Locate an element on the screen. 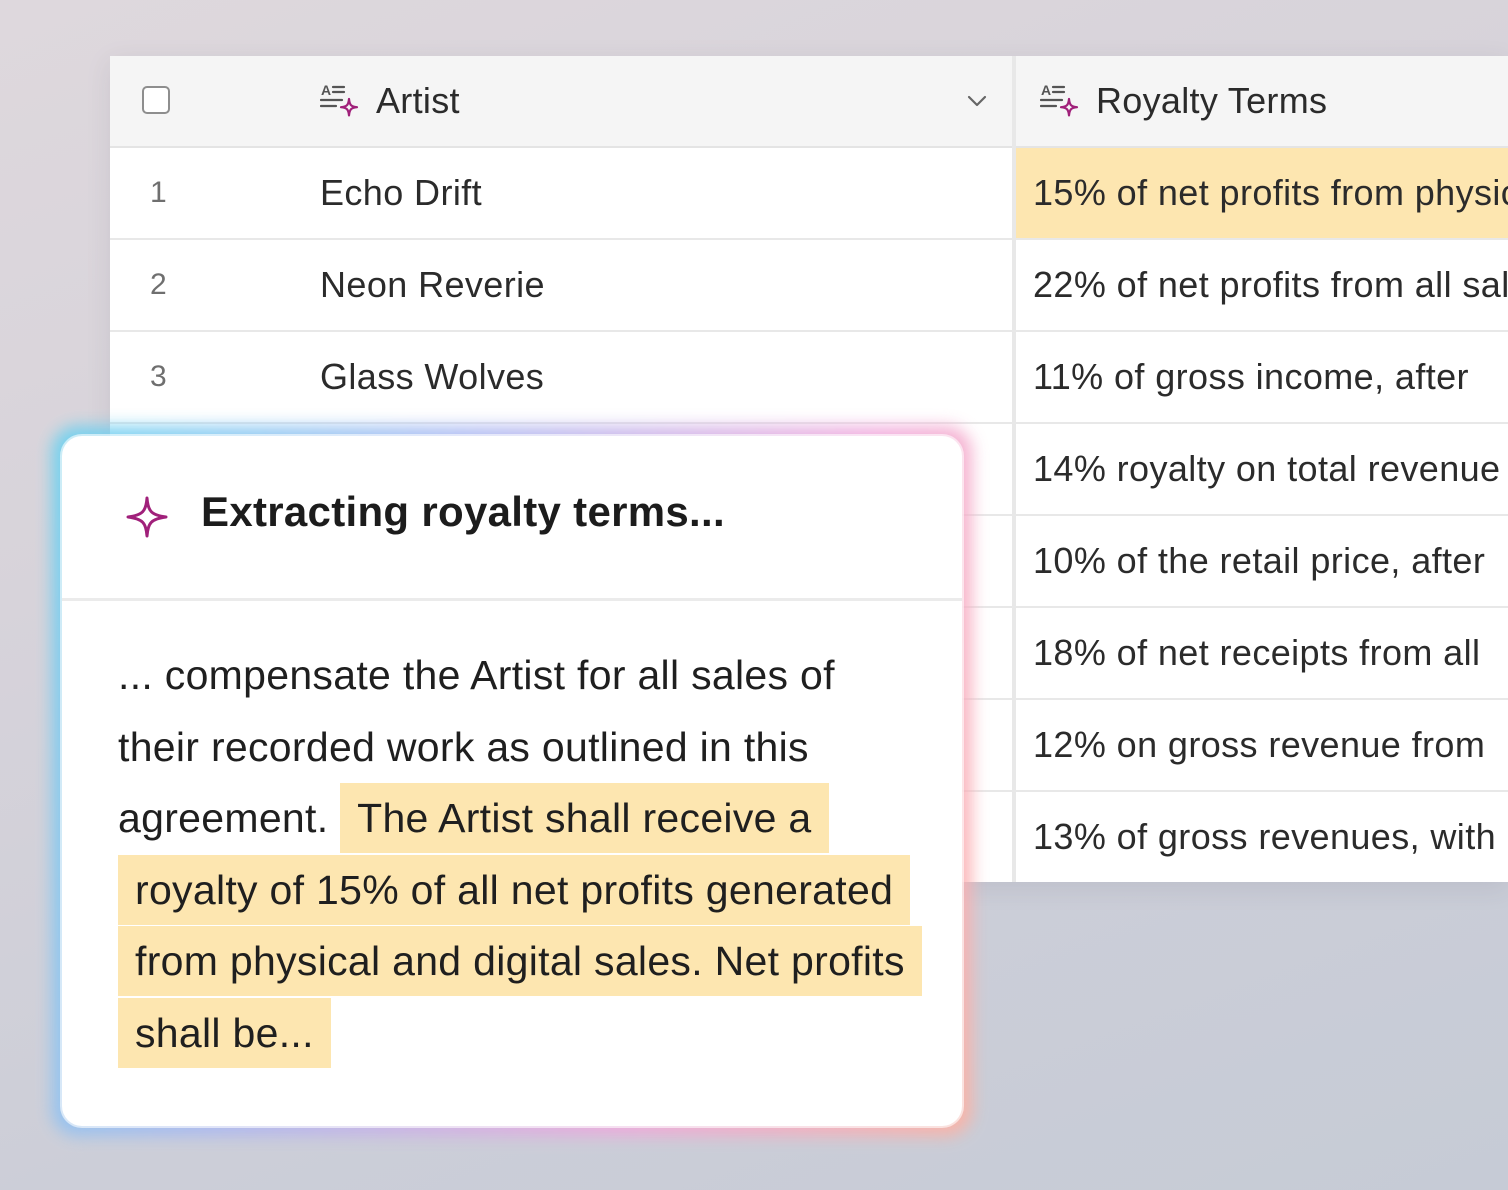 The width and height of the screenshot is (1508, 1190). royalty-terms-cell: 10% of the retail price, after is located at coordinates (1262, 561).